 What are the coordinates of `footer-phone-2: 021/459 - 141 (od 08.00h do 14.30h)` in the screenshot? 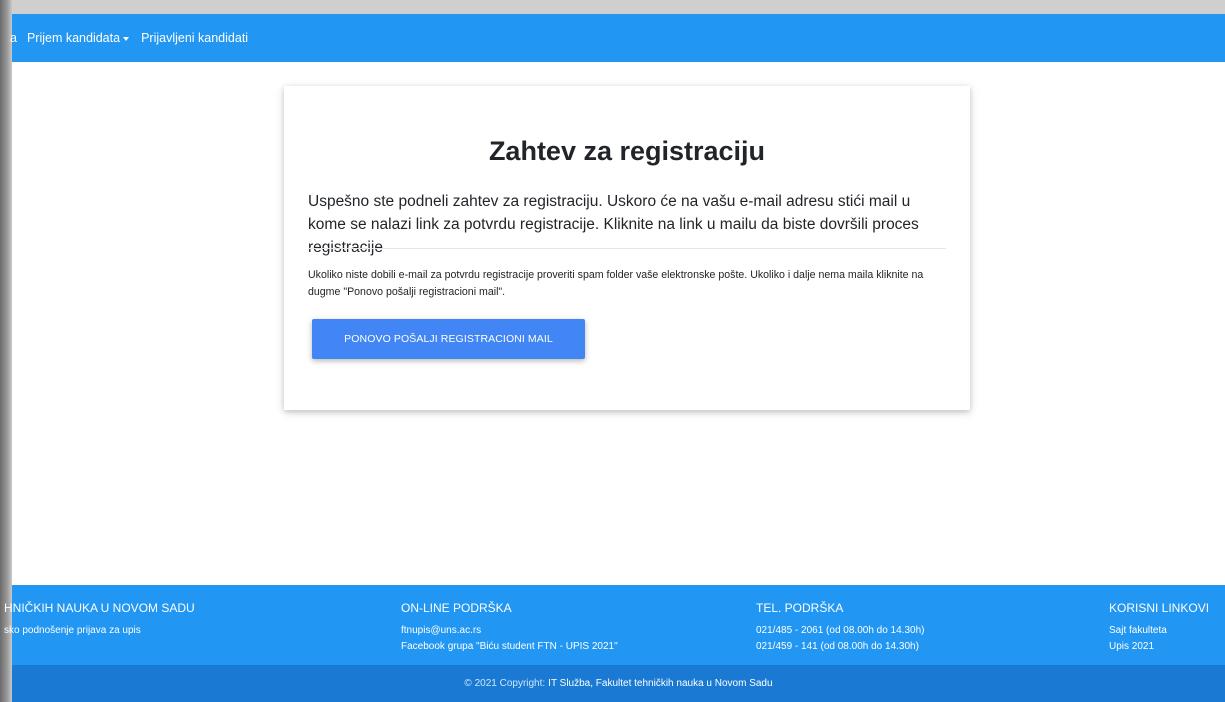 It's located at (837, 646).